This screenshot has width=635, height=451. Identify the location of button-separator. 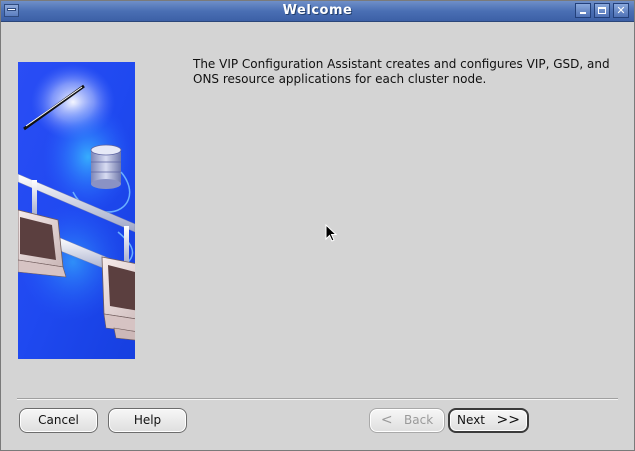
(317, 399).